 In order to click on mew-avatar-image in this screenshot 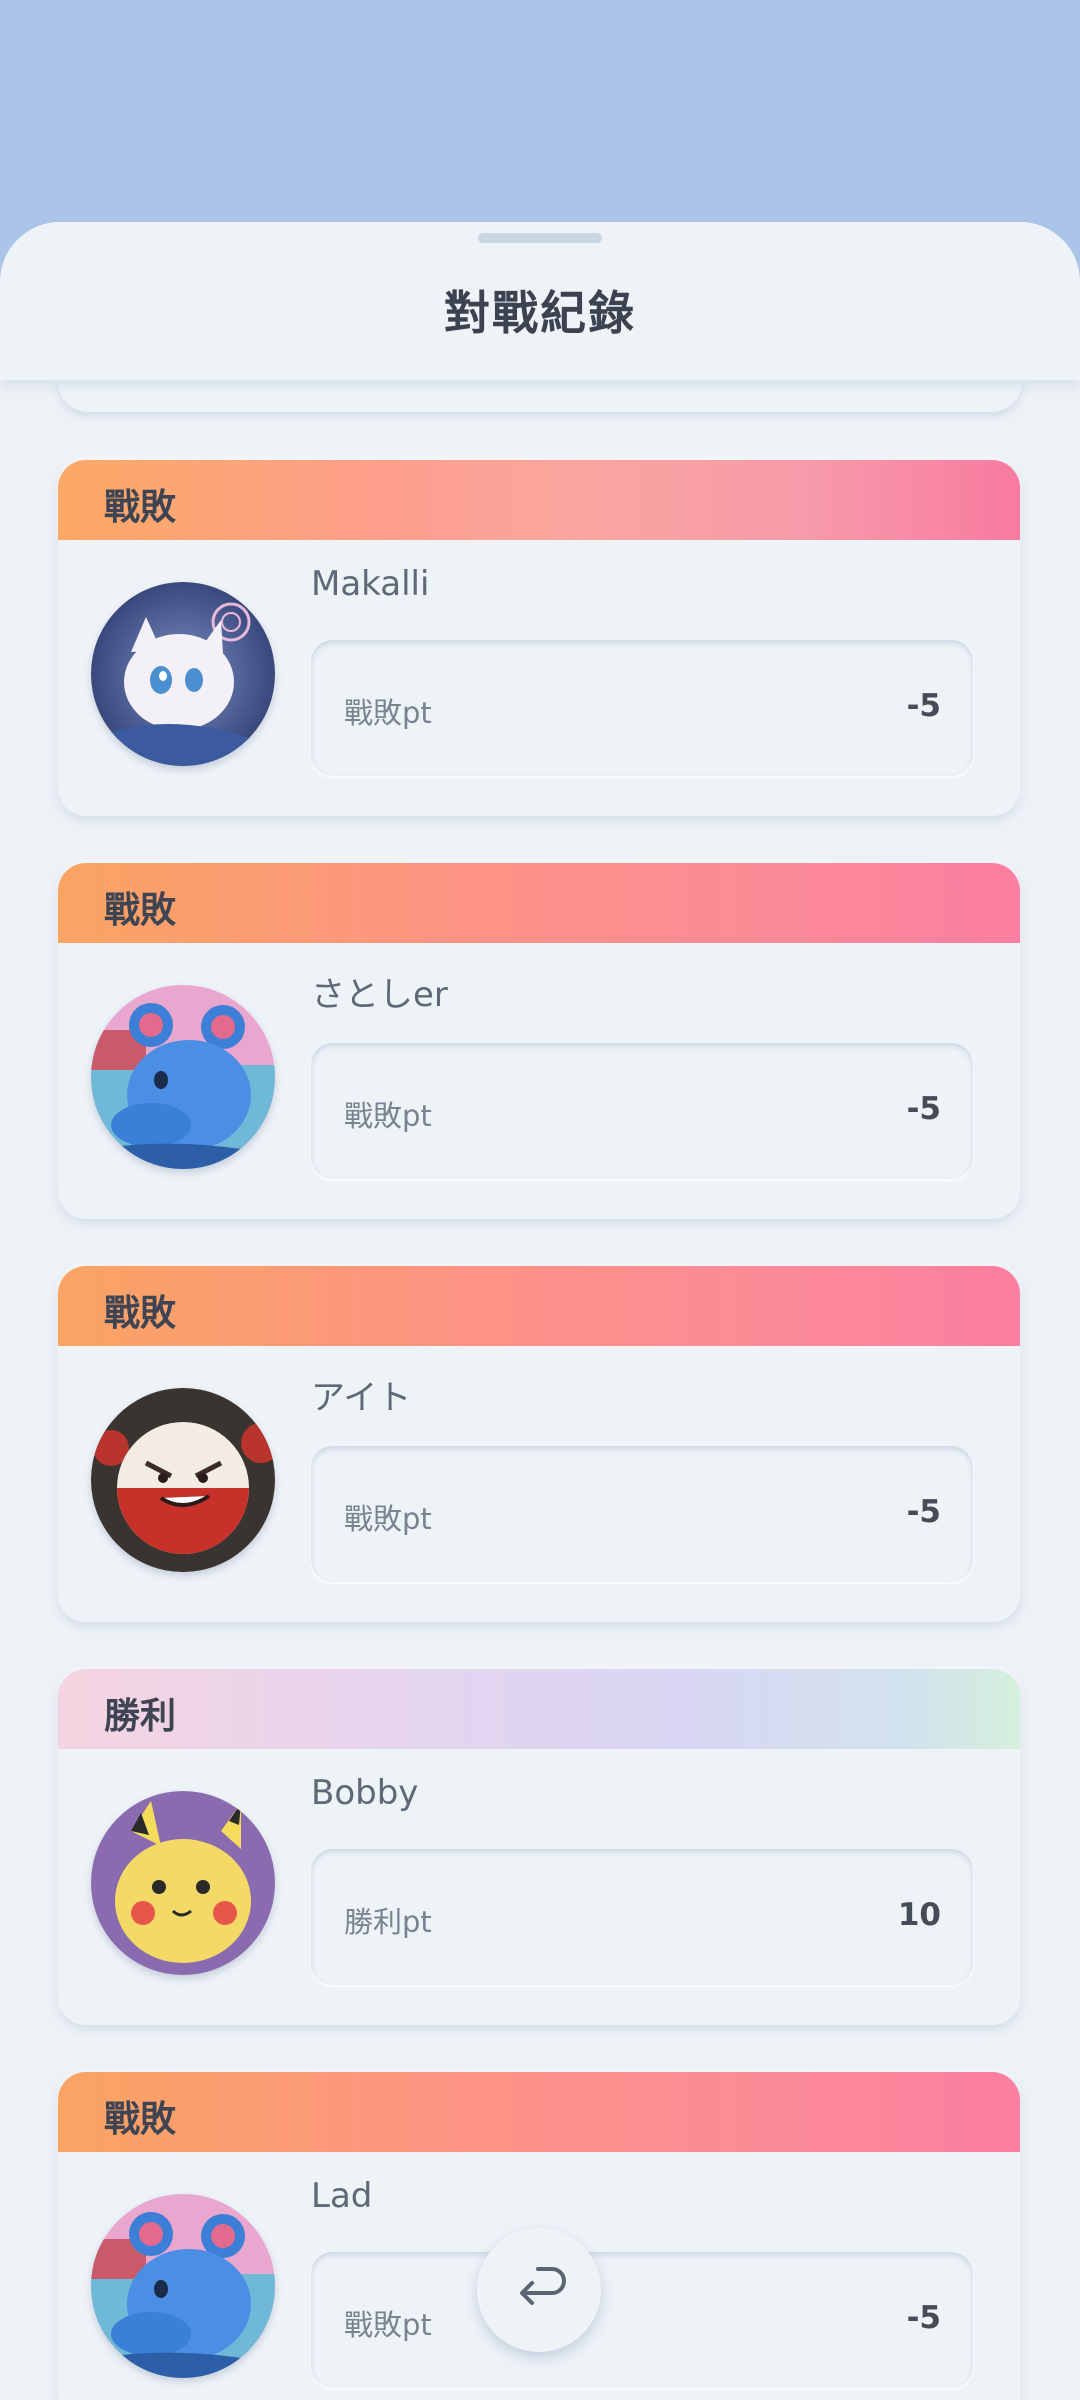, I will do `click(183, 674)`.